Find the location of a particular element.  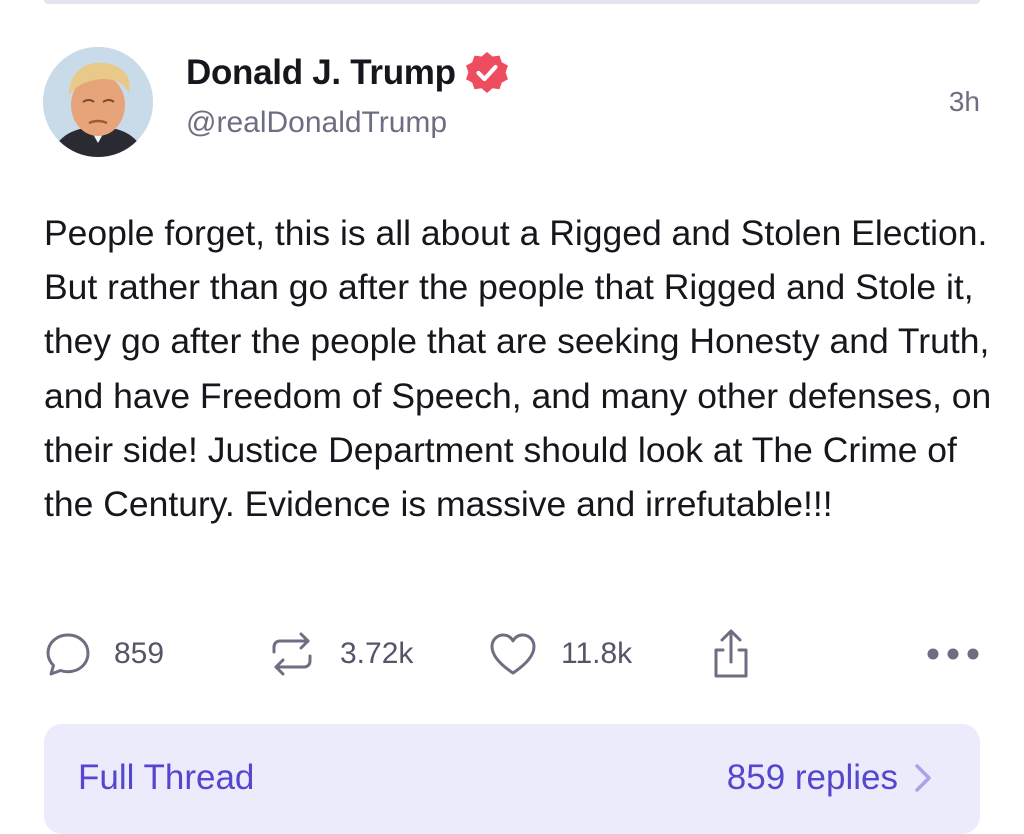

replies-link: 859 replies is located at coordinates (829, 778).